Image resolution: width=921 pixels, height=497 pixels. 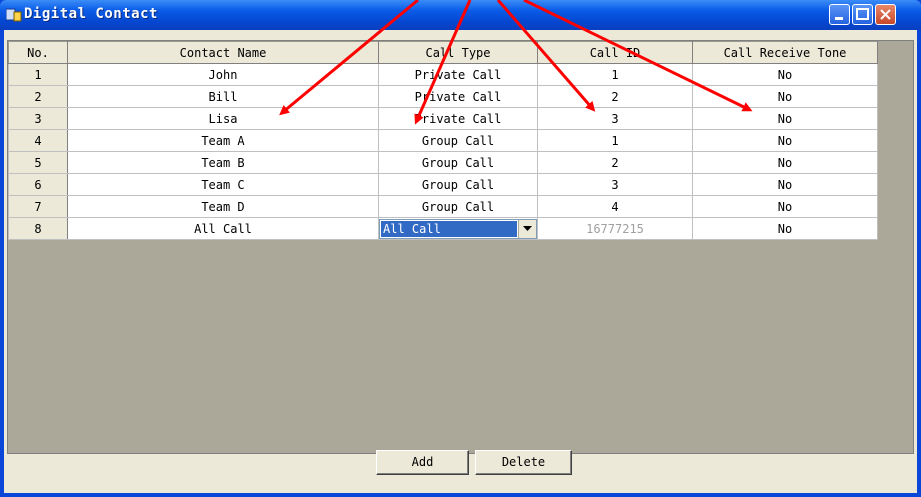 I want to click on annotation-arrows, so click(x=516, y=62).